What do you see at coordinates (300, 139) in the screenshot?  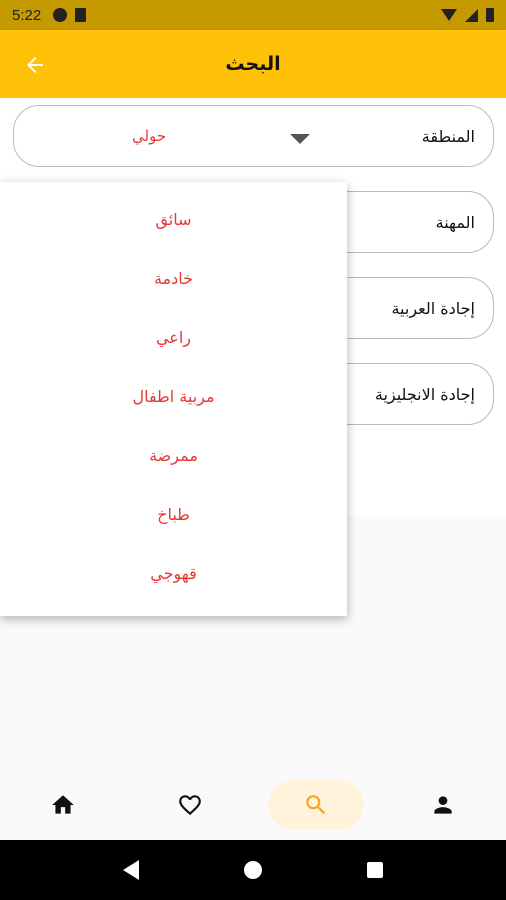 I see `dropdown-caret-icon` at bounding box center [300, 139].